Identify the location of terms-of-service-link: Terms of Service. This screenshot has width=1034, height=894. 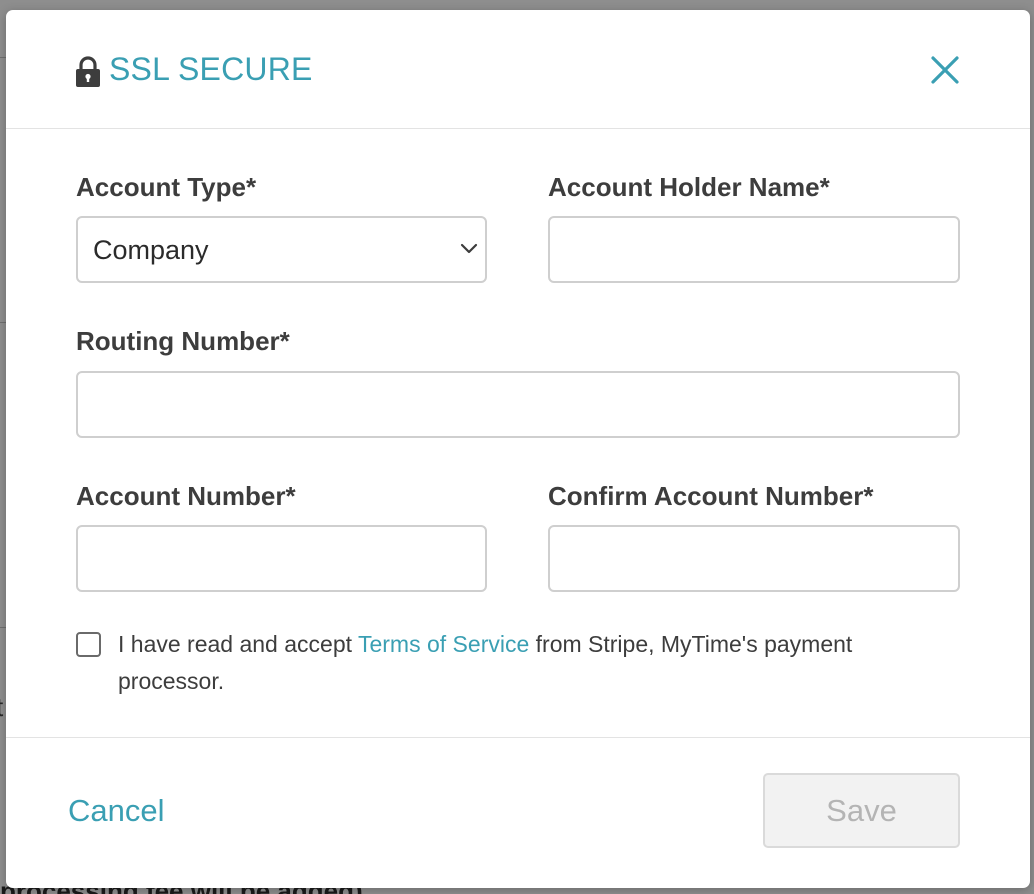
(443, 644).